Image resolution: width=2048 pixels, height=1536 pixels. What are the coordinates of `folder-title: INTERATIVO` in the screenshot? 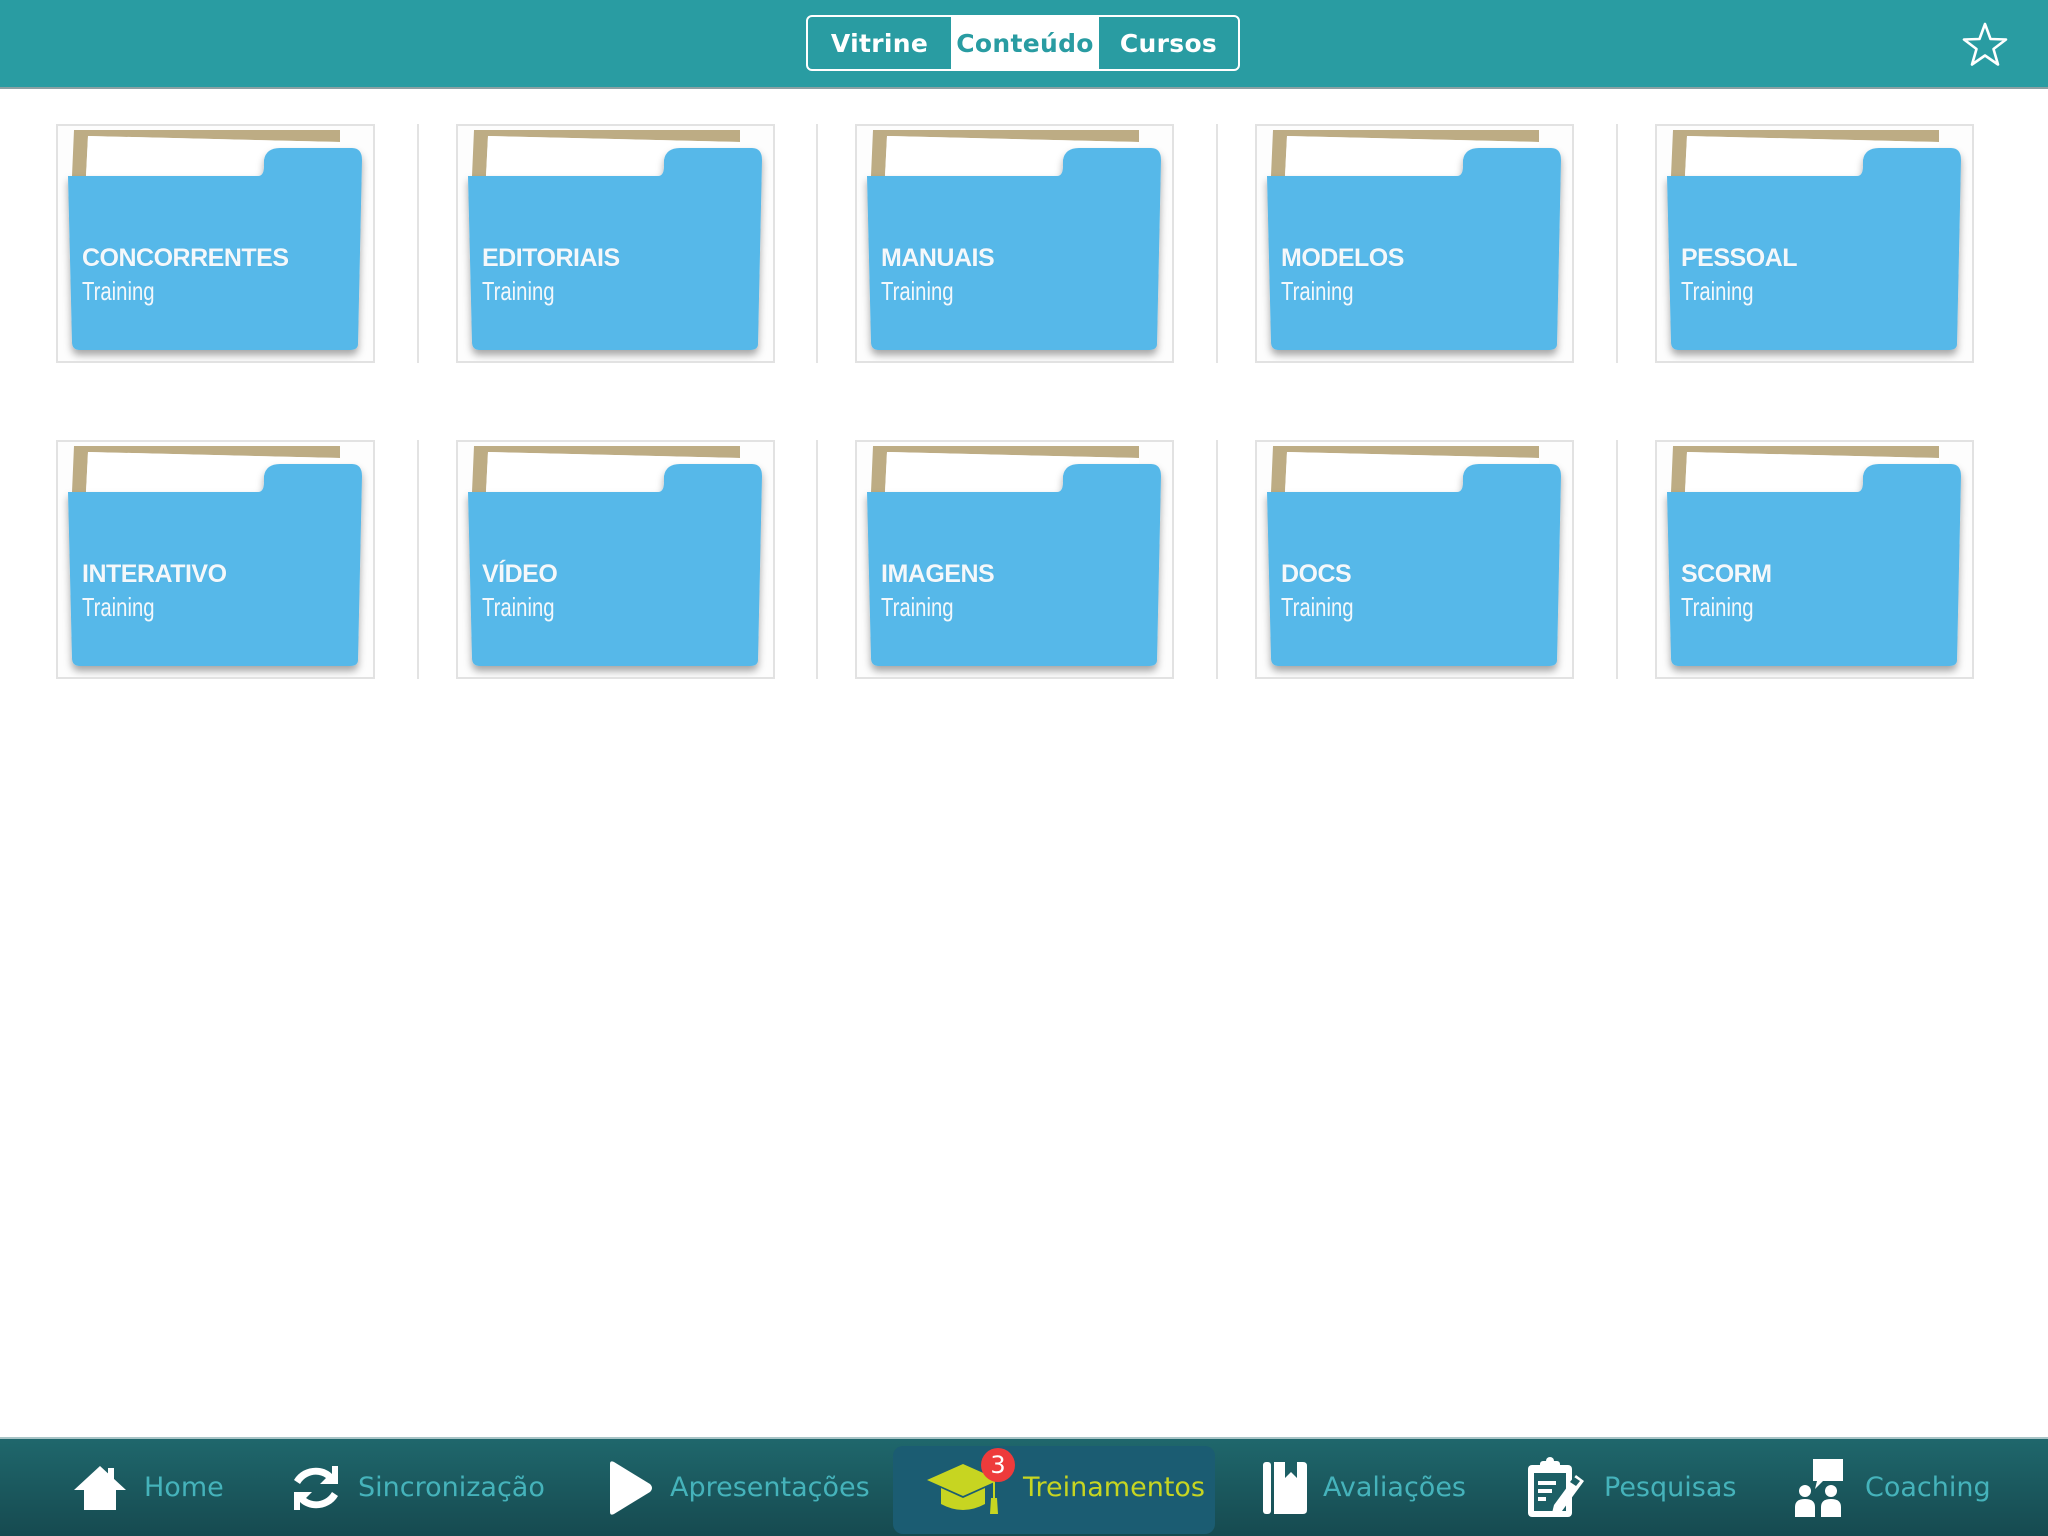 It's located at (154, 574).